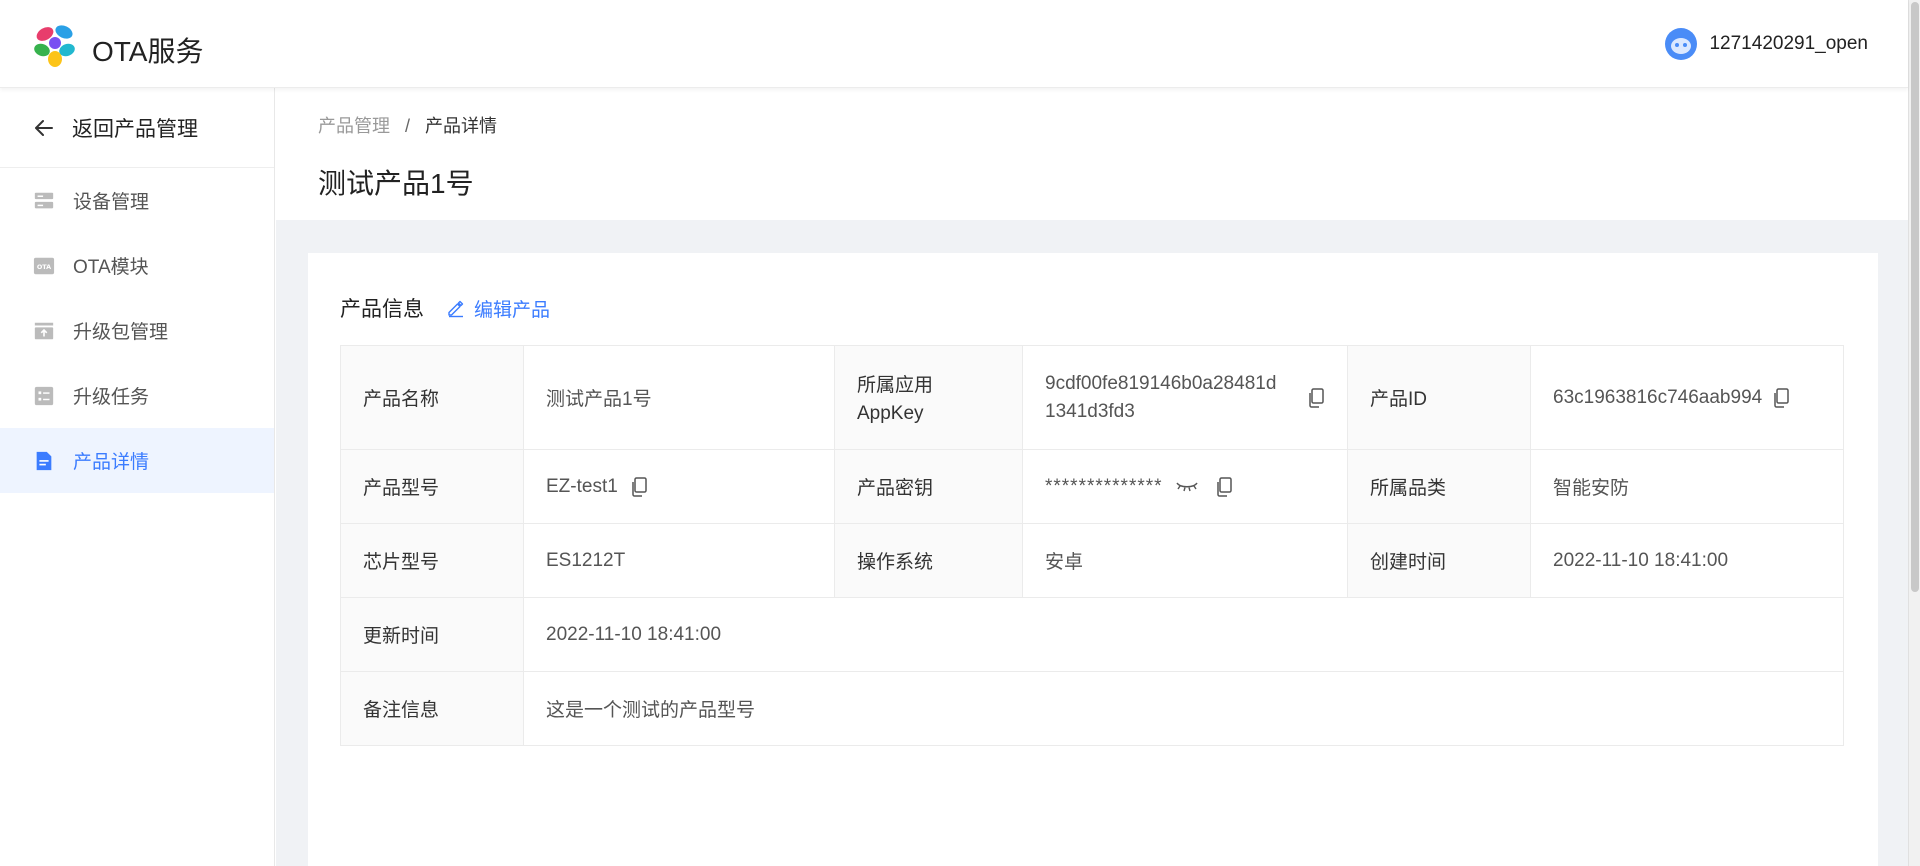 The height and width of the screenshot is (866, 1920). I want to click on edit-product-button: 编辑产品, so click(498, 308).